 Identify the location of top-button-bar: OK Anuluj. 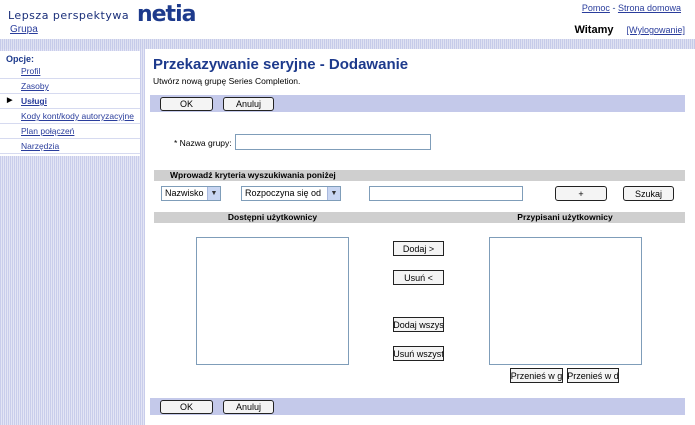
(417, 103).